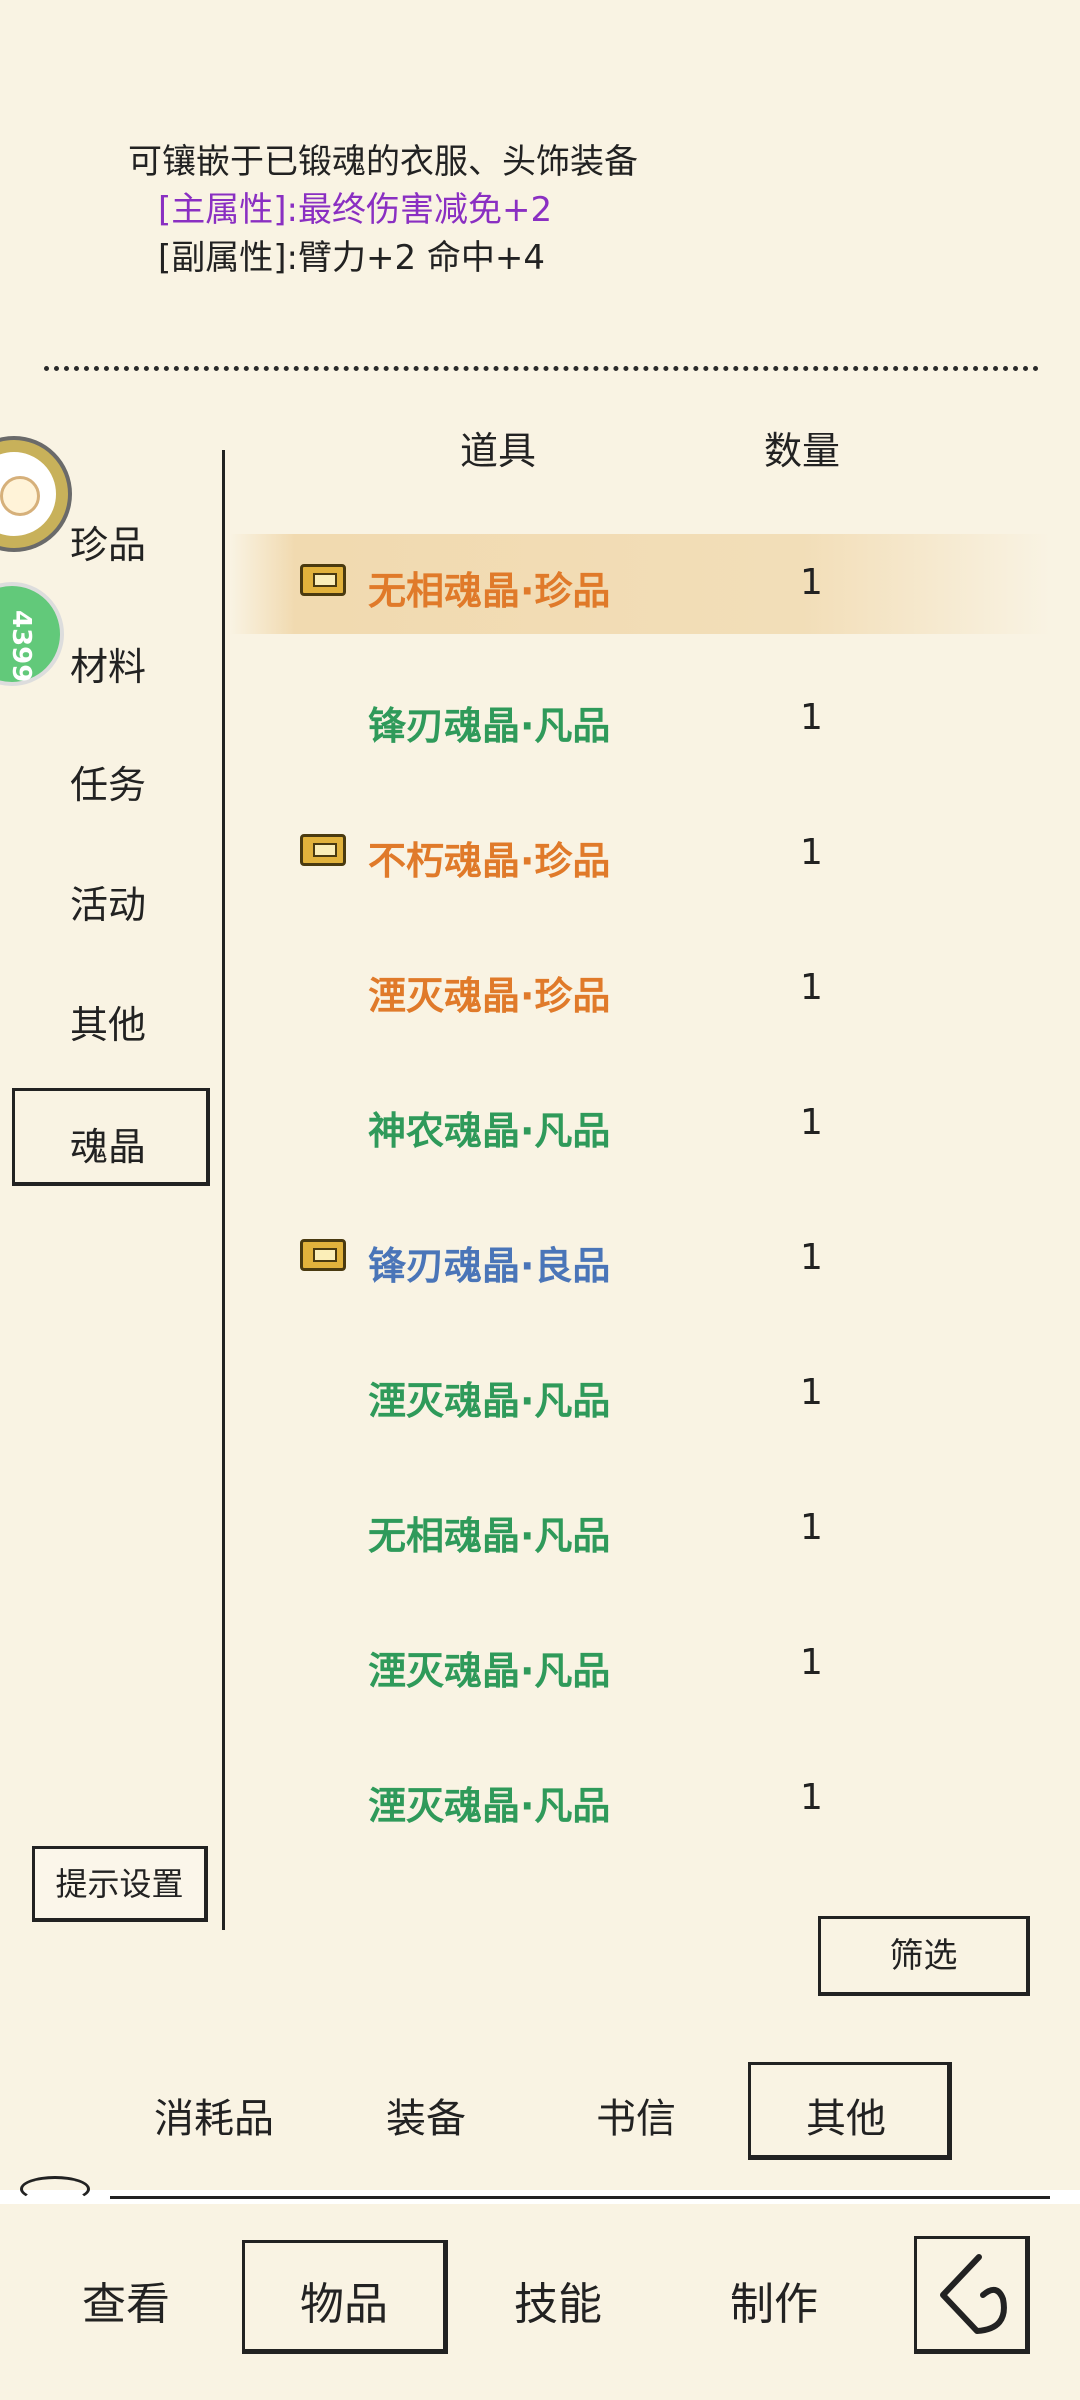 This screenshot has width=1080, height=2400. Describe the element at coordinates (640, 854) in the screenshot. I see `item-row: 不朽魂晶·珍品 1` at that location.